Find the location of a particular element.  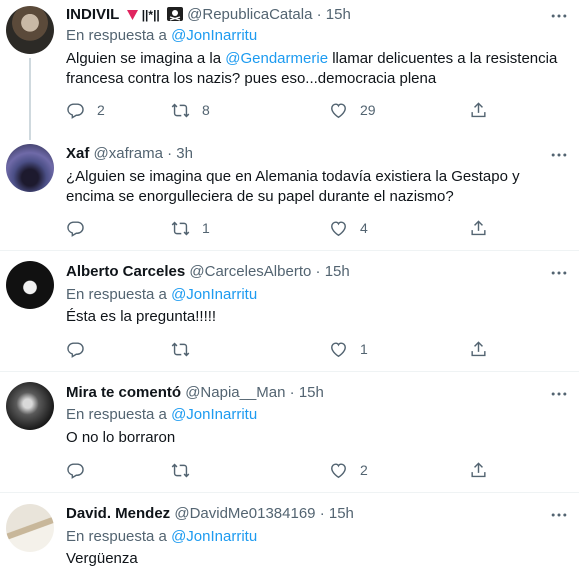

user-name: INDIVIL is located at coordinates (92, 14).